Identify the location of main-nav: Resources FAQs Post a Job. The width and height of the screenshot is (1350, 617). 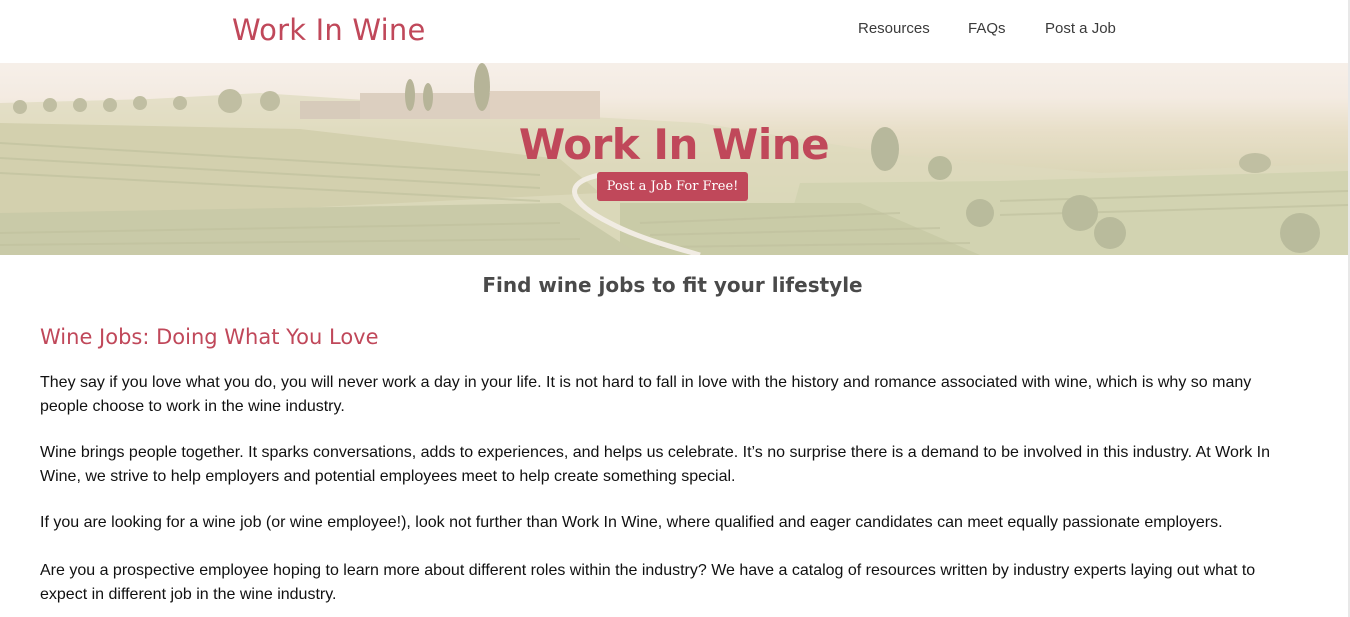
(675, 29).